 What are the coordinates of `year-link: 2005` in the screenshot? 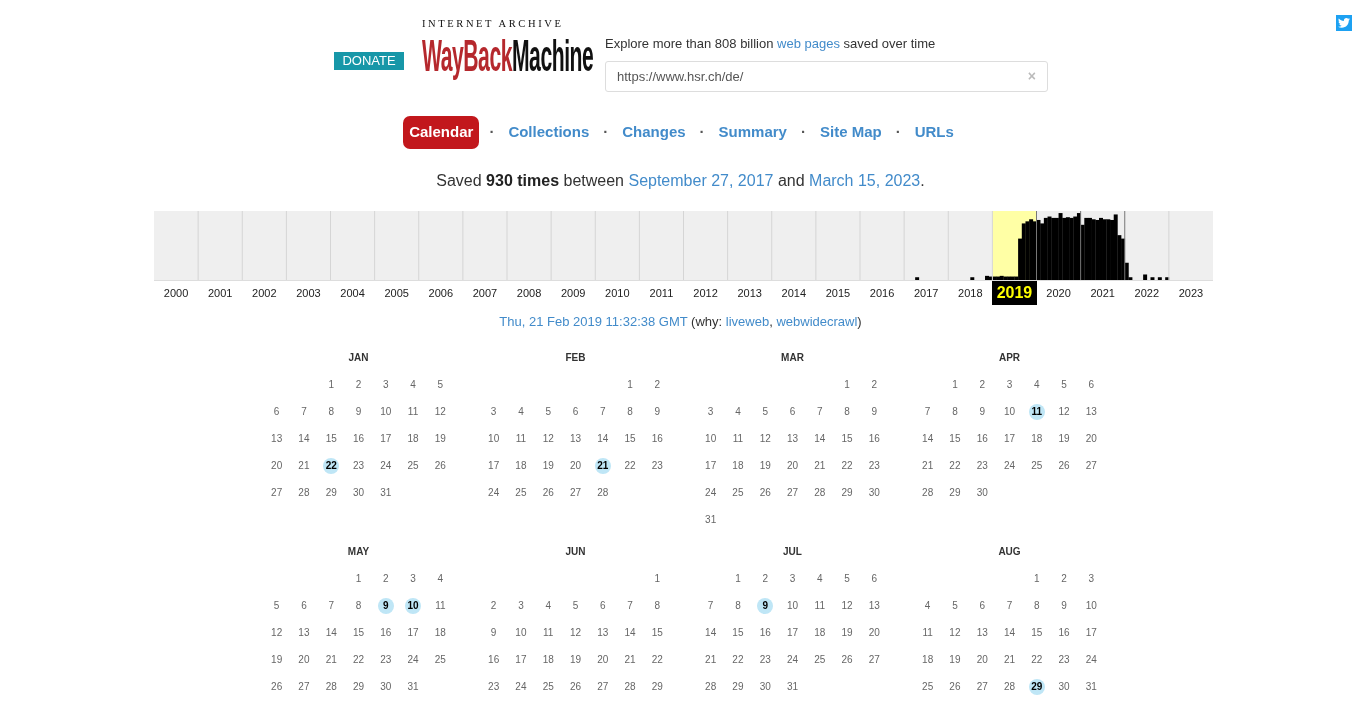 It's located at (396, 292).